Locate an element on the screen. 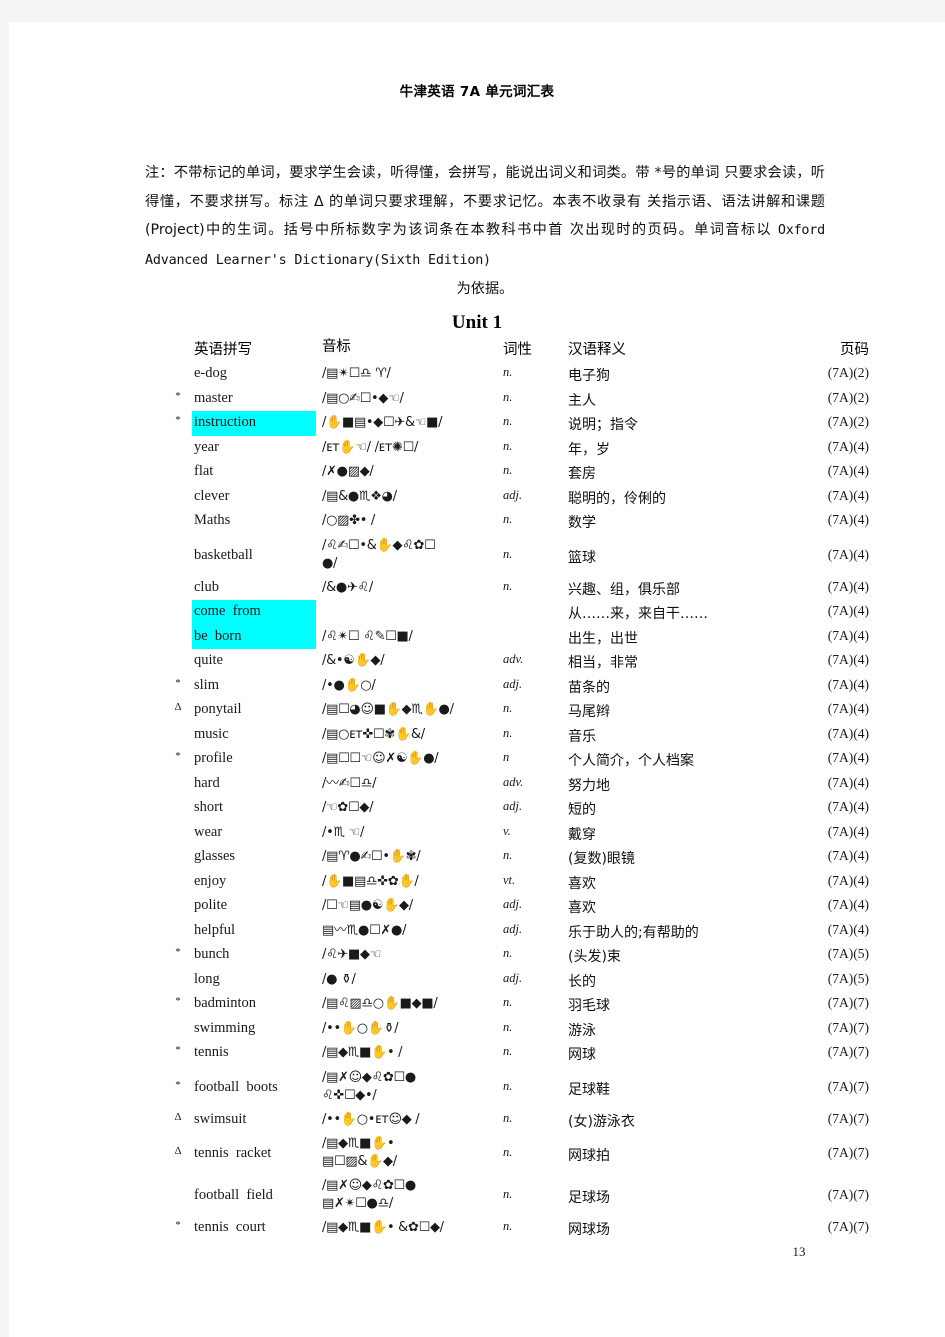  row-marker: Δ is located at coordinates (178, 707).